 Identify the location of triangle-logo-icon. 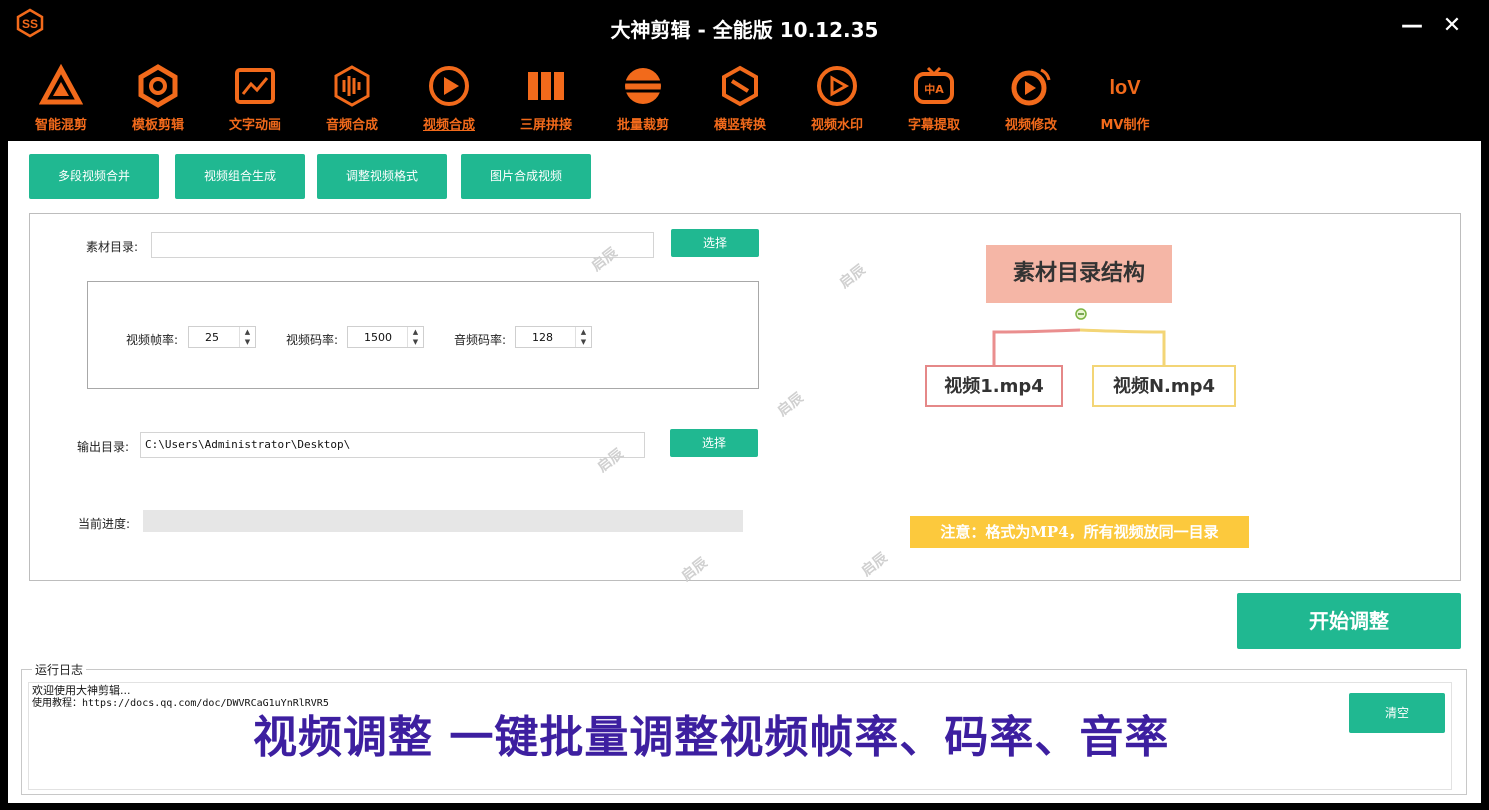
(61, 84).